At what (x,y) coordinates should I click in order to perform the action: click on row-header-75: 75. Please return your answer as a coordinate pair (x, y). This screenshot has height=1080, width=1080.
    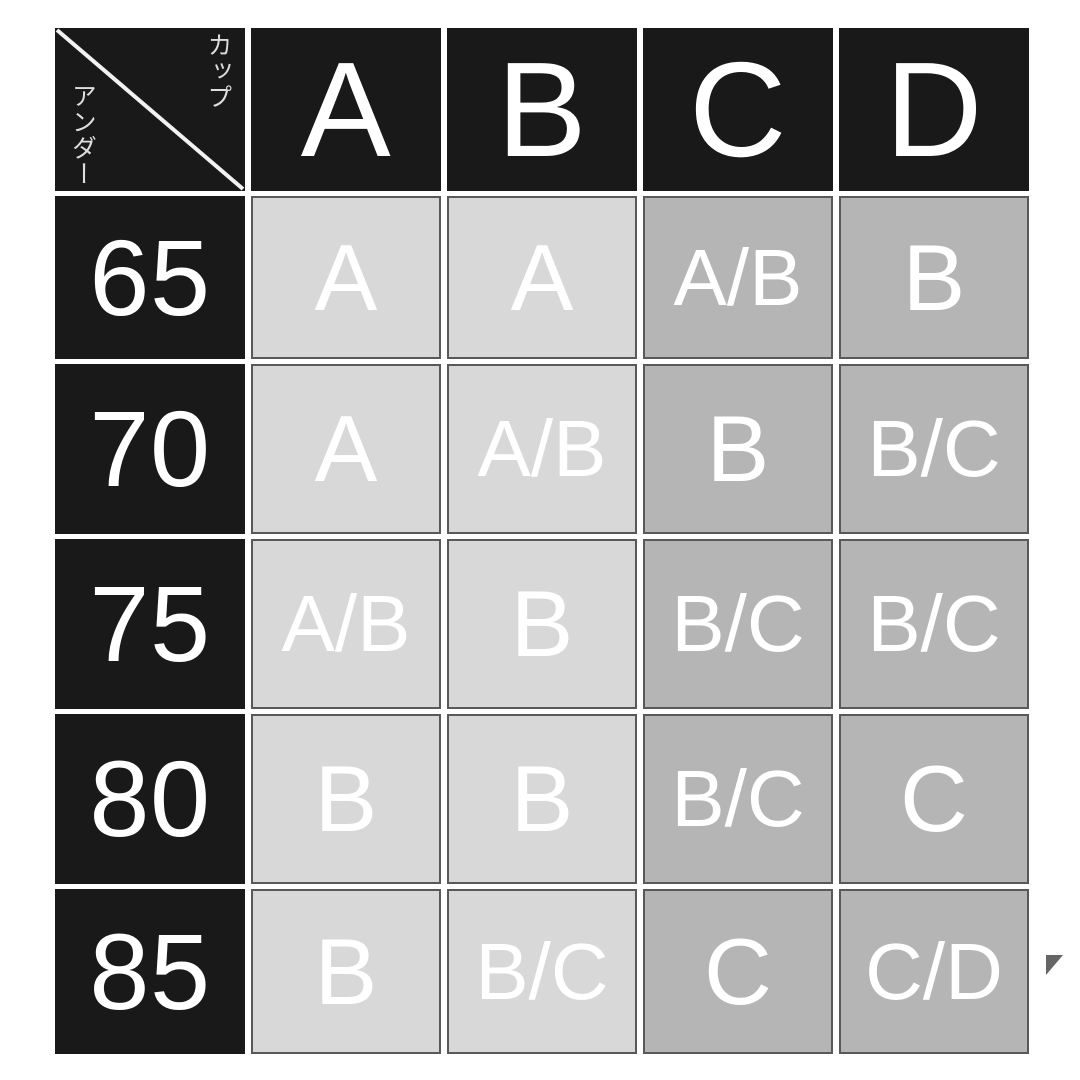
    Looking at the image, I should click on (150, 624).